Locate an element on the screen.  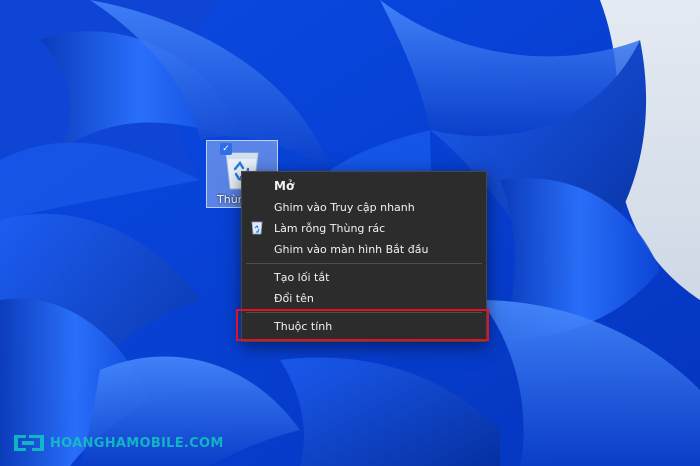
menu-item-rename: Đổi tên is located at coordinates (294, 298).